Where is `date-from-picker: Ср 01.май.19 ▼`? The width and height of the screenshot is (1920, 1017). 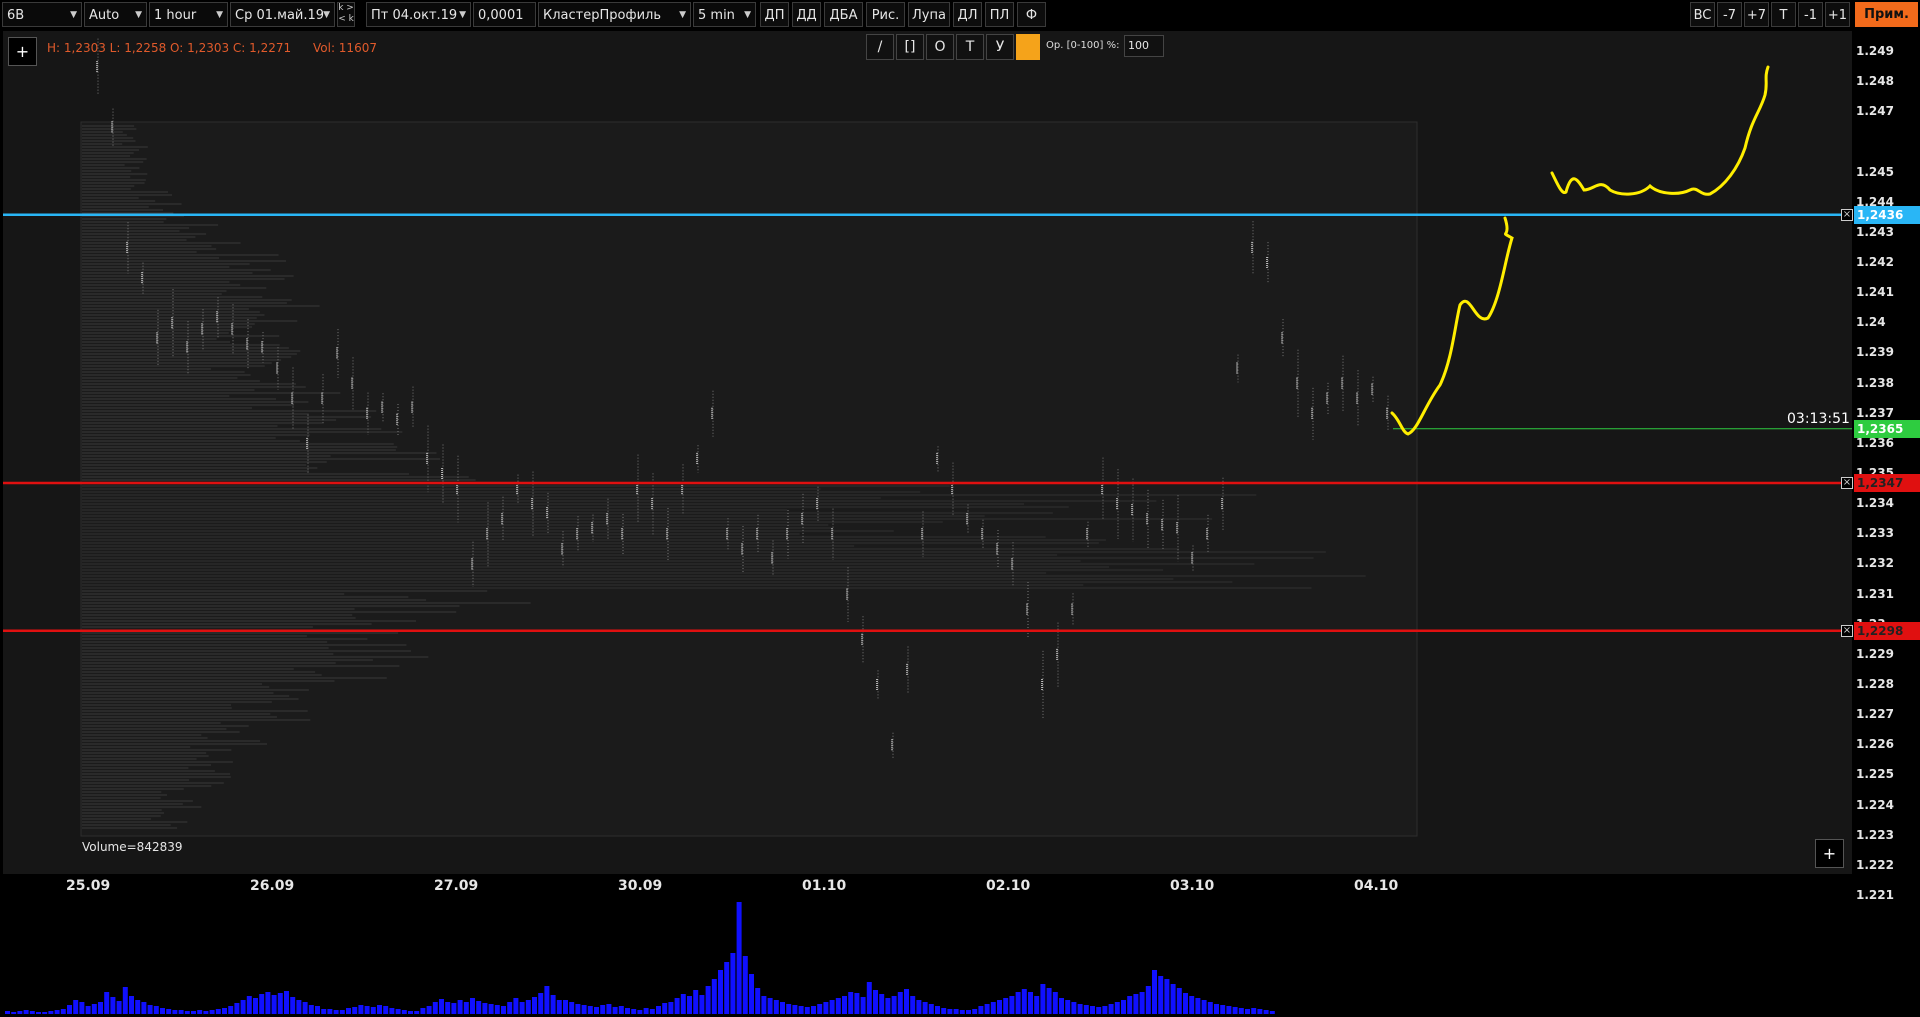 date-from-picker: Ср 01.май.19 ▼ is located at coordinates (282, 14).